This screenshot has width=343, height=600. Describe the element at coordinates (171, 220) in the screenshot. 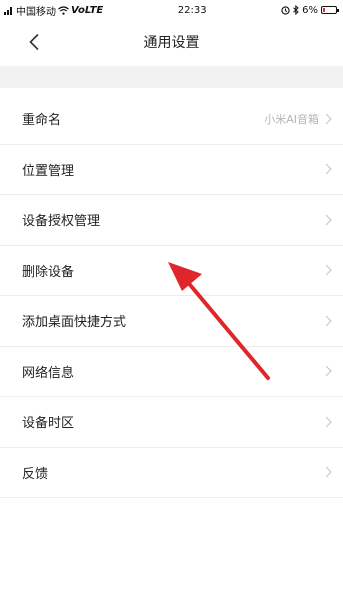

I see `settings-item-authorization: 设备授权管理` at that location.